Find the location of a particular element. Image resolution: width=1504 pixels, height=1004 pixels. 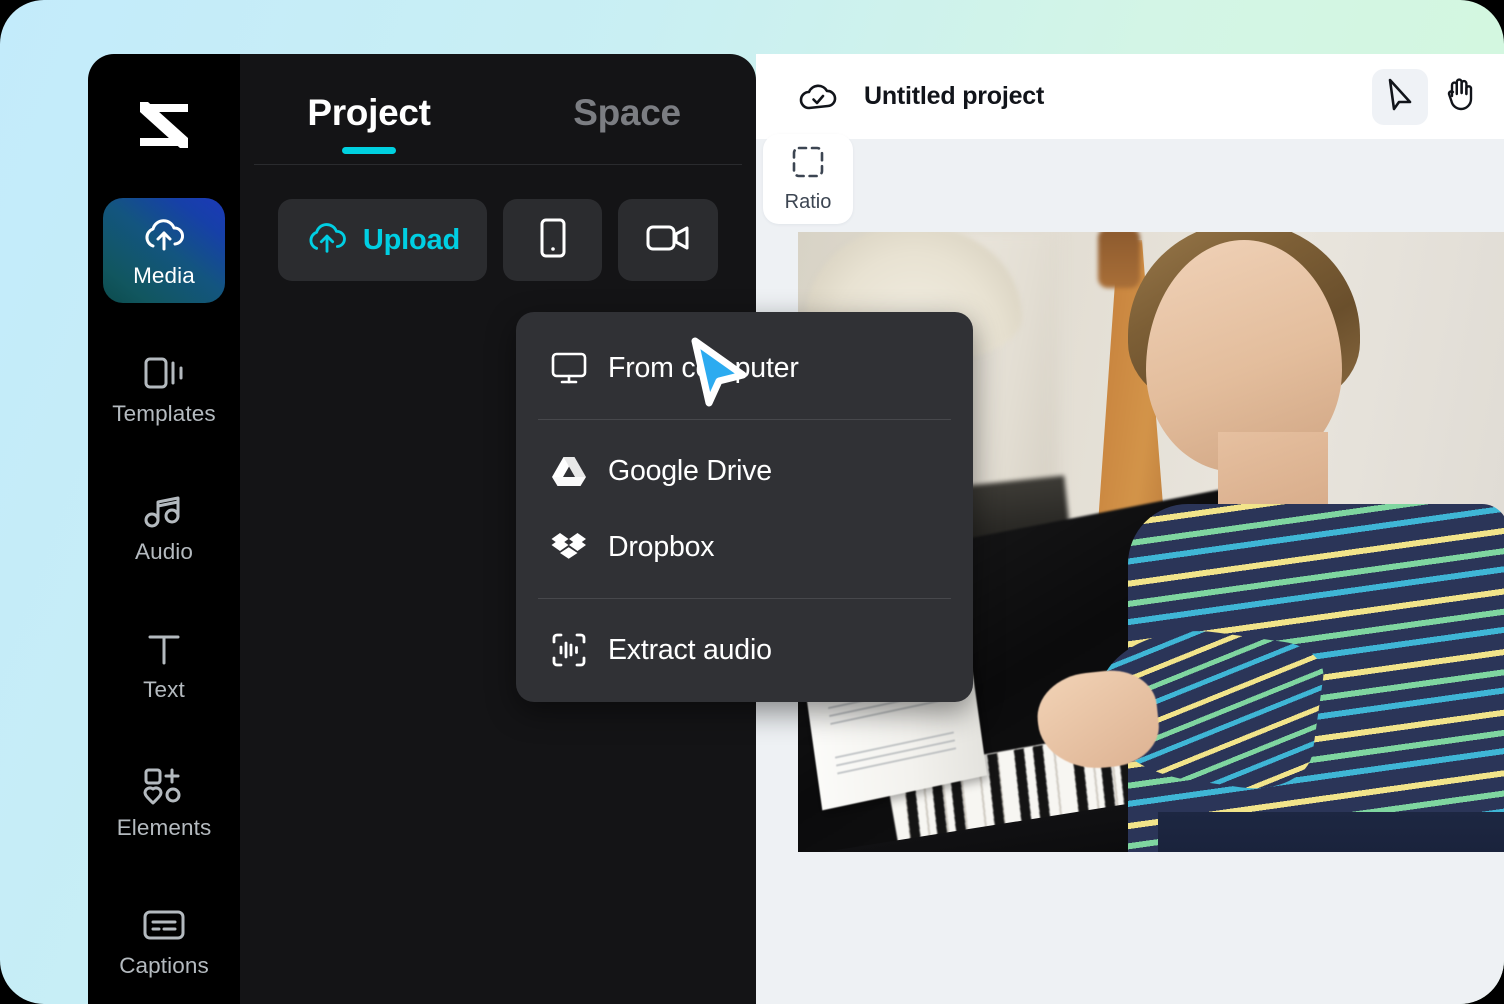

phone-icon is located at coordinates (553, 240).